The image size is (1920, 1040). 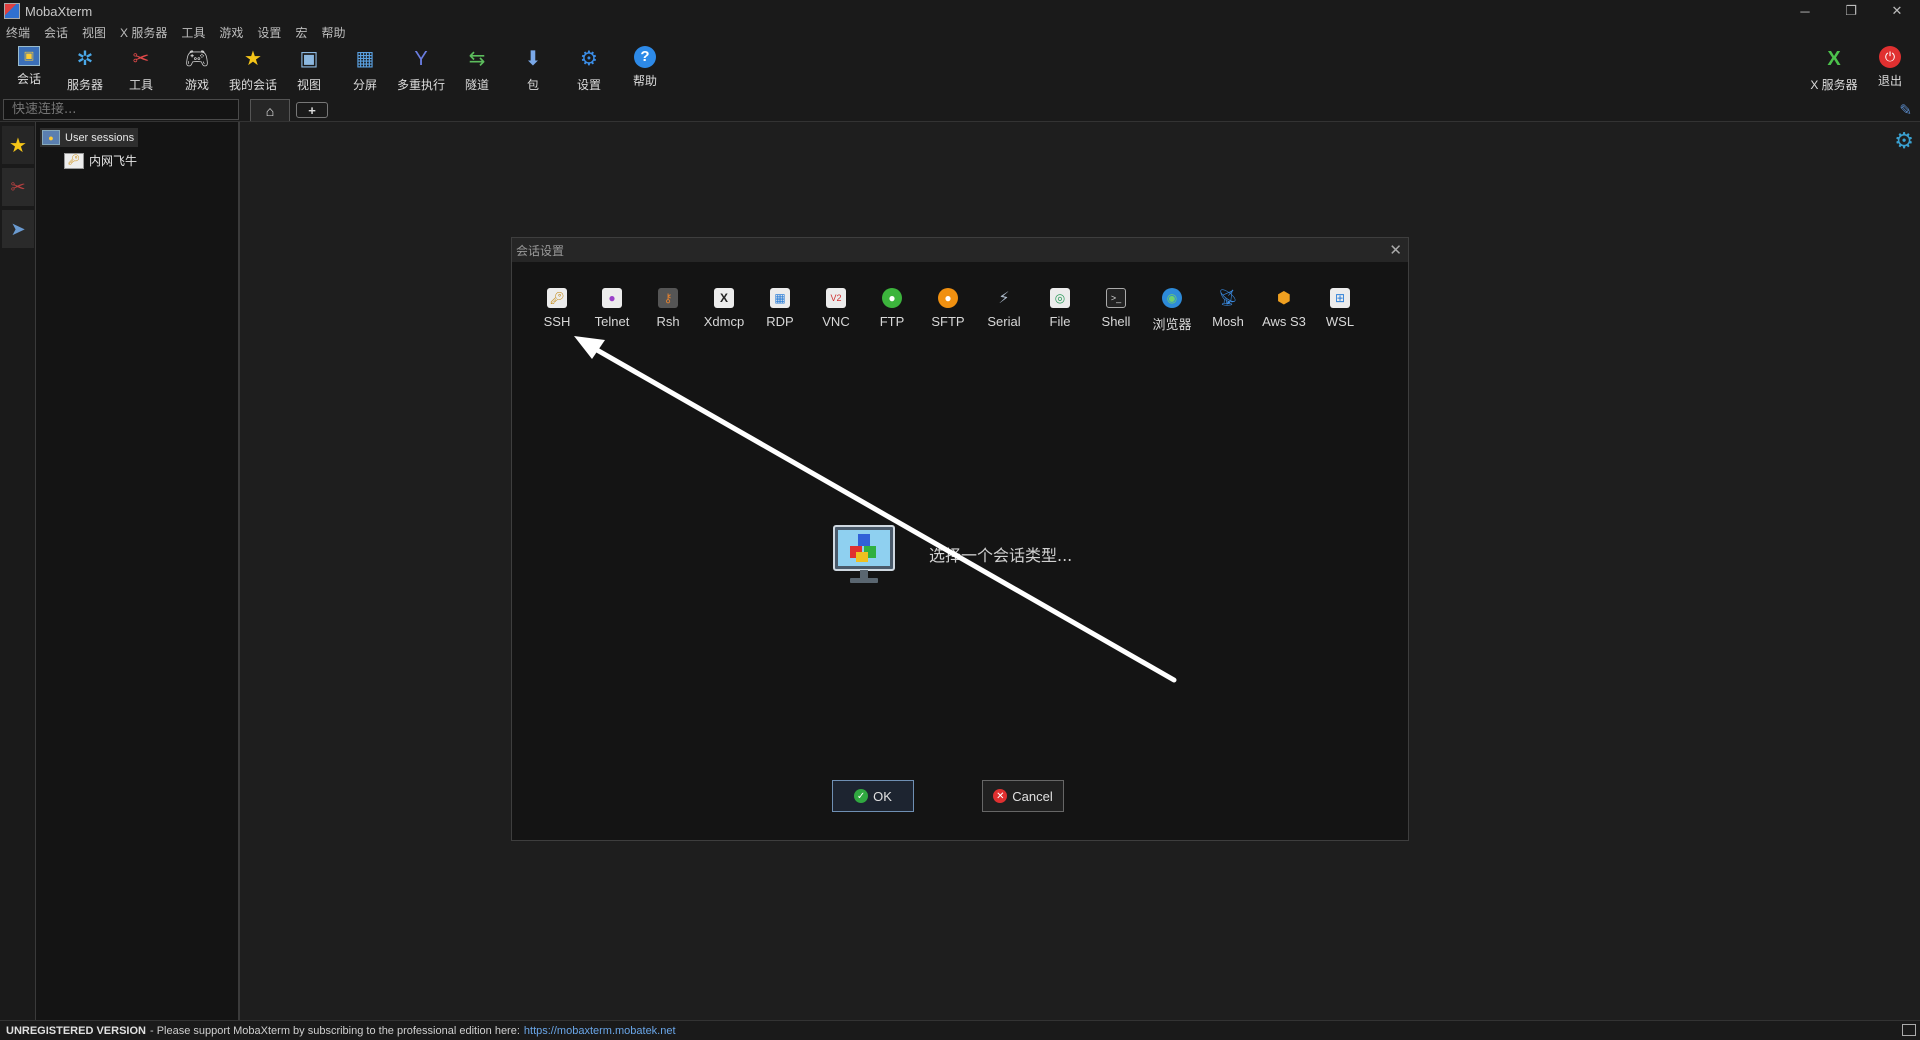 I want to click on session-type-browser: ◉ 浏览器, so click(x=1172, y=310).